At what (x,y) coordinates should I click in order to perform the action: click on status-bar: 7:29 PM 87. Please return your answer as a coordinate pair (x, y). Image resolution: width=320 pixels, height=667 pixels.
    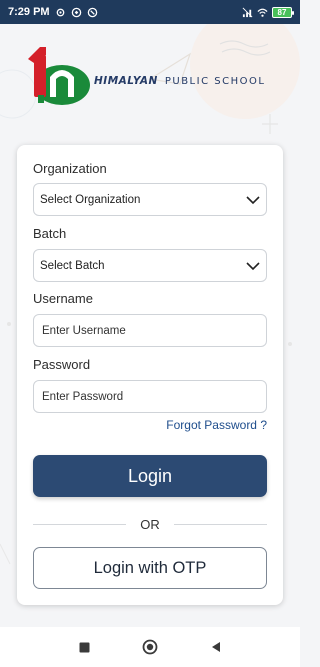
    Looking at the image, I should click on (150, 12).